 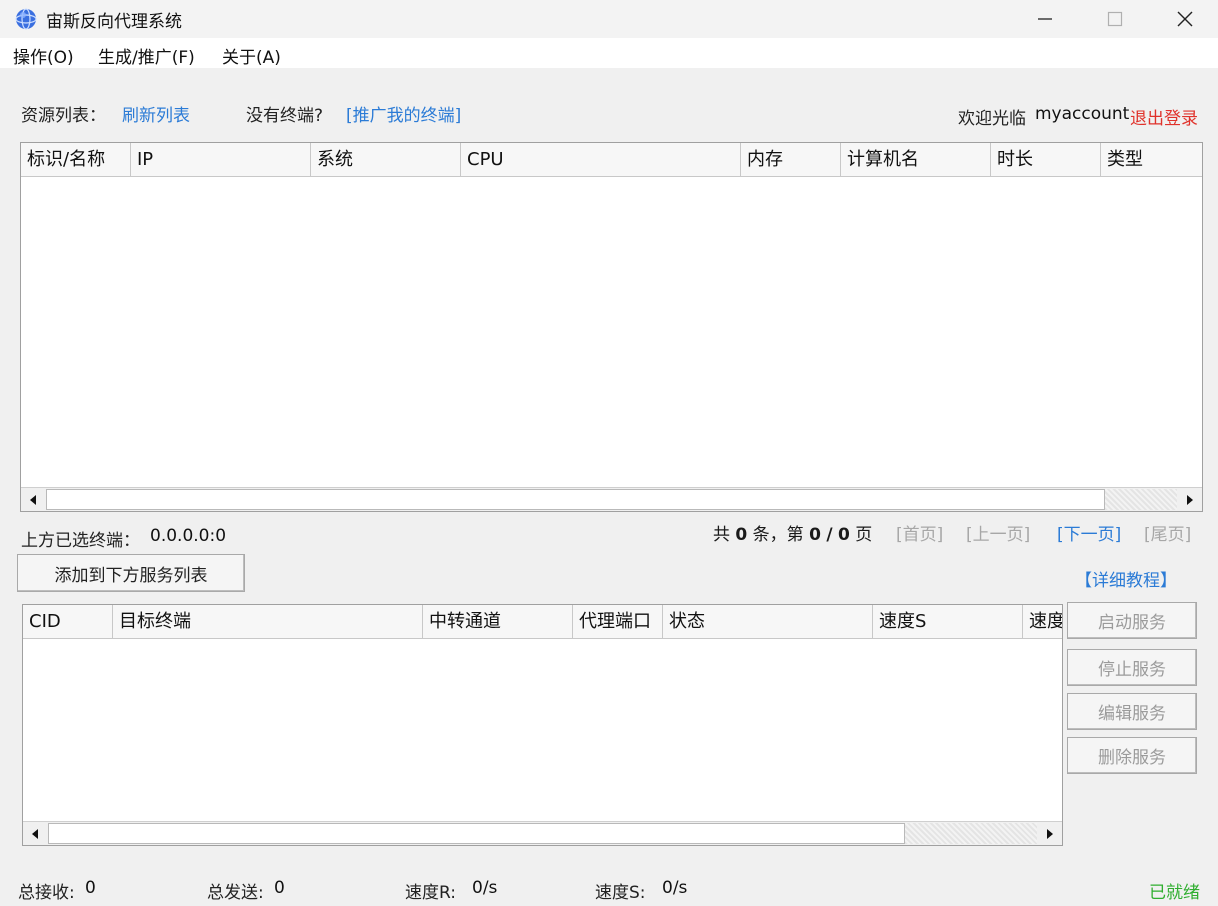 I want to click on col-type: 类型, so click(x=1151, y=160).